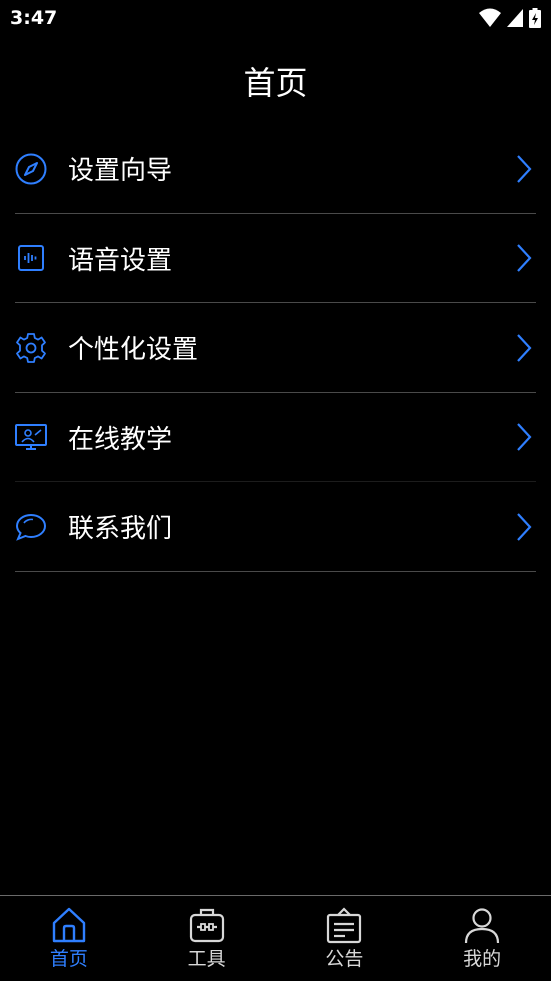  I want to click on battery-icon, so click(535, 18).